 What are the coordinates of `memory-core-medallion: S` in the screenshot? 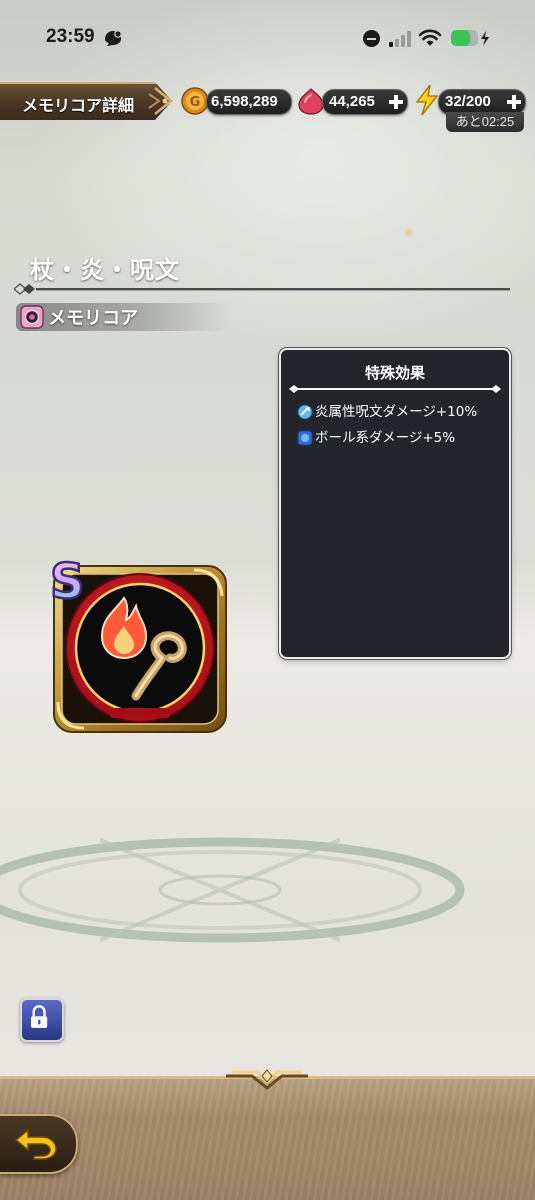 It's located at (138, 643).